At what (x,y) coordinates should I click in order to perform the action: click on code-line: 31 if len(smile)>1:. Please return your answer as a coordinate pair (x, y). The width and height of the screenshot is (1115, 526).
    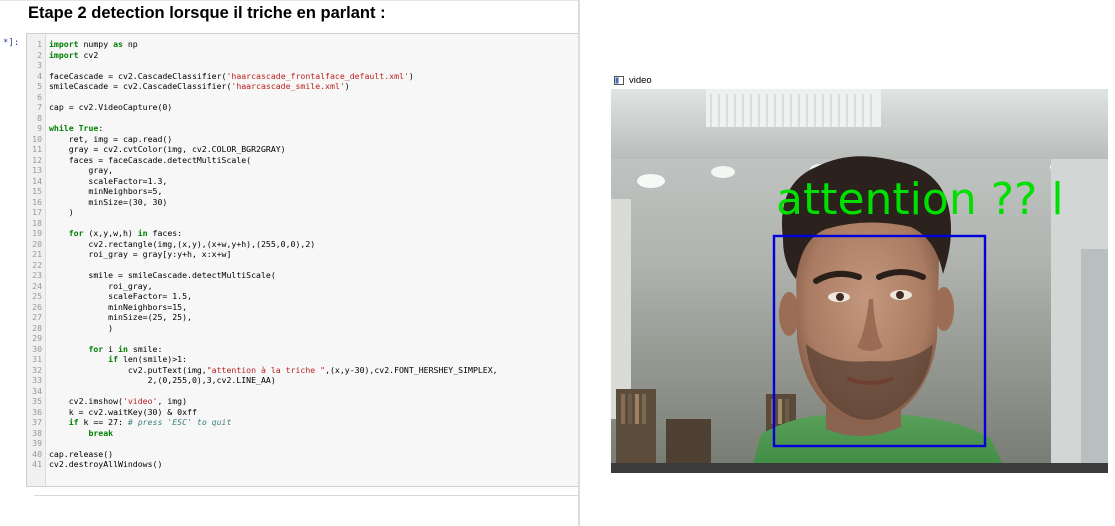
    Looking at the image, I should click on (302, 359).